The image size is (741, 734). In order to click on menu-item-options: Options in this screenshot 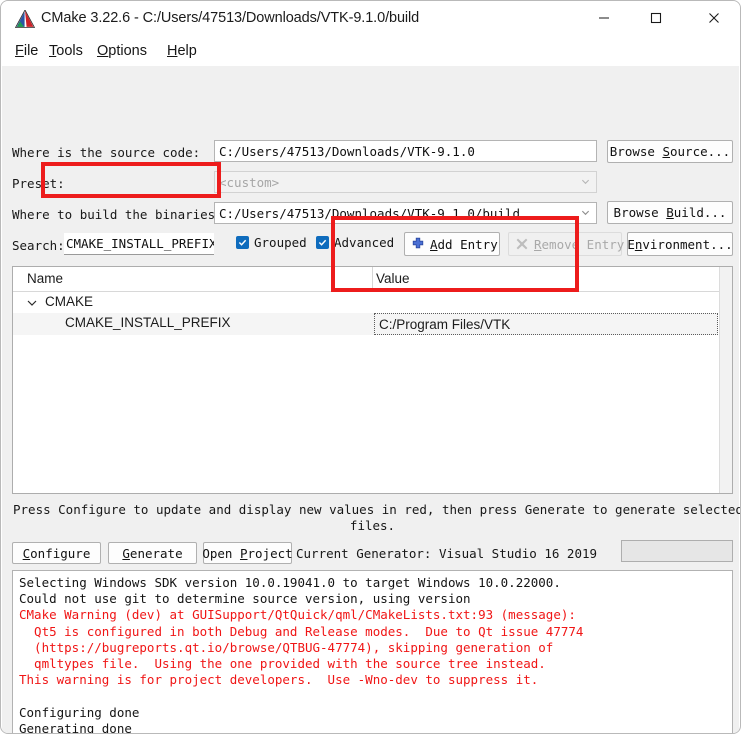, I will do `click(122, 51)`.